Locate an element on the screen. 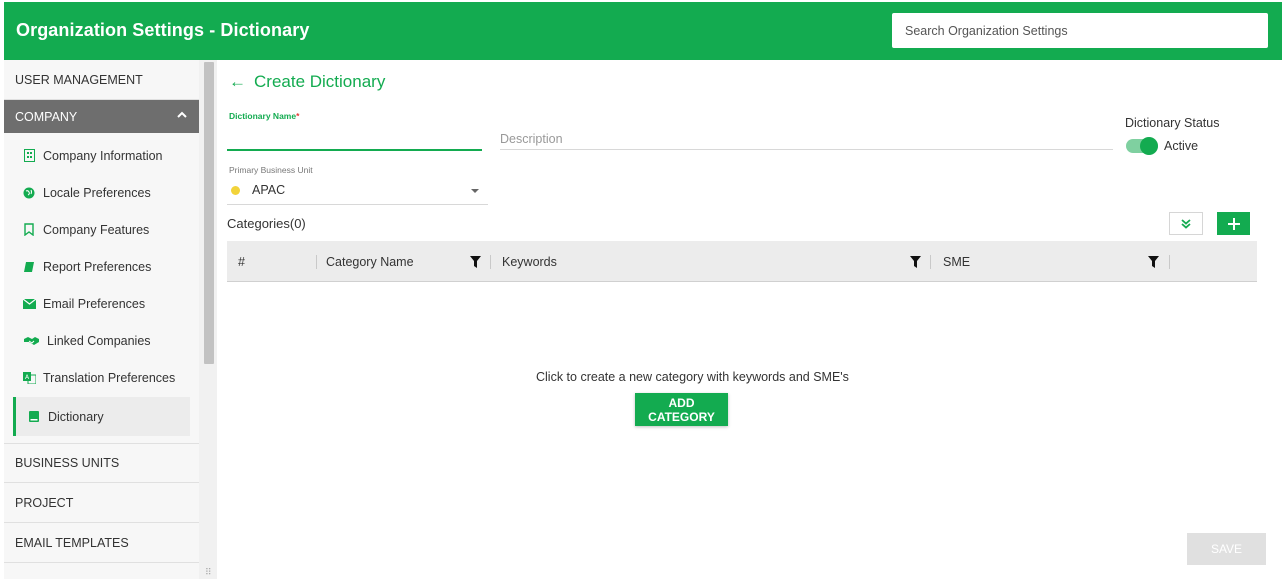 The image size is (1287, 579). sidebar-item-locale-preferences: Locale Preferences is located at coordinates (101, 192).